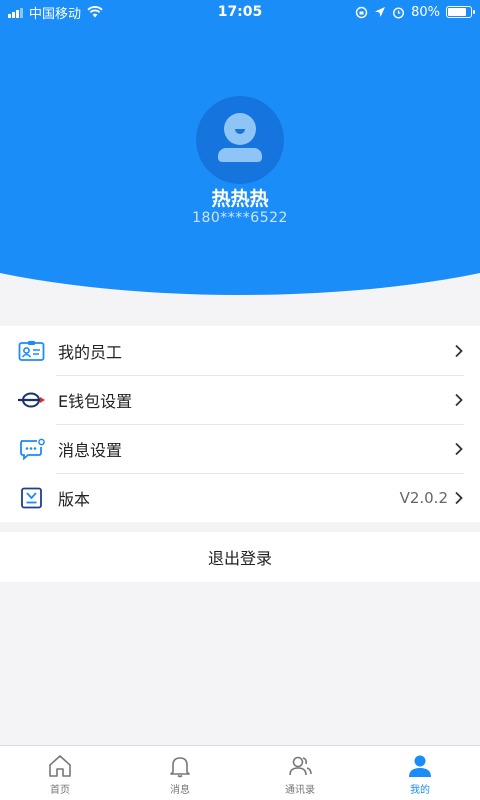 This screenshot has width=480, height=800. What do you see at coordinates (420, 766) in the screenshot?
I see `profile-icon` at bounding box center [420, 766].